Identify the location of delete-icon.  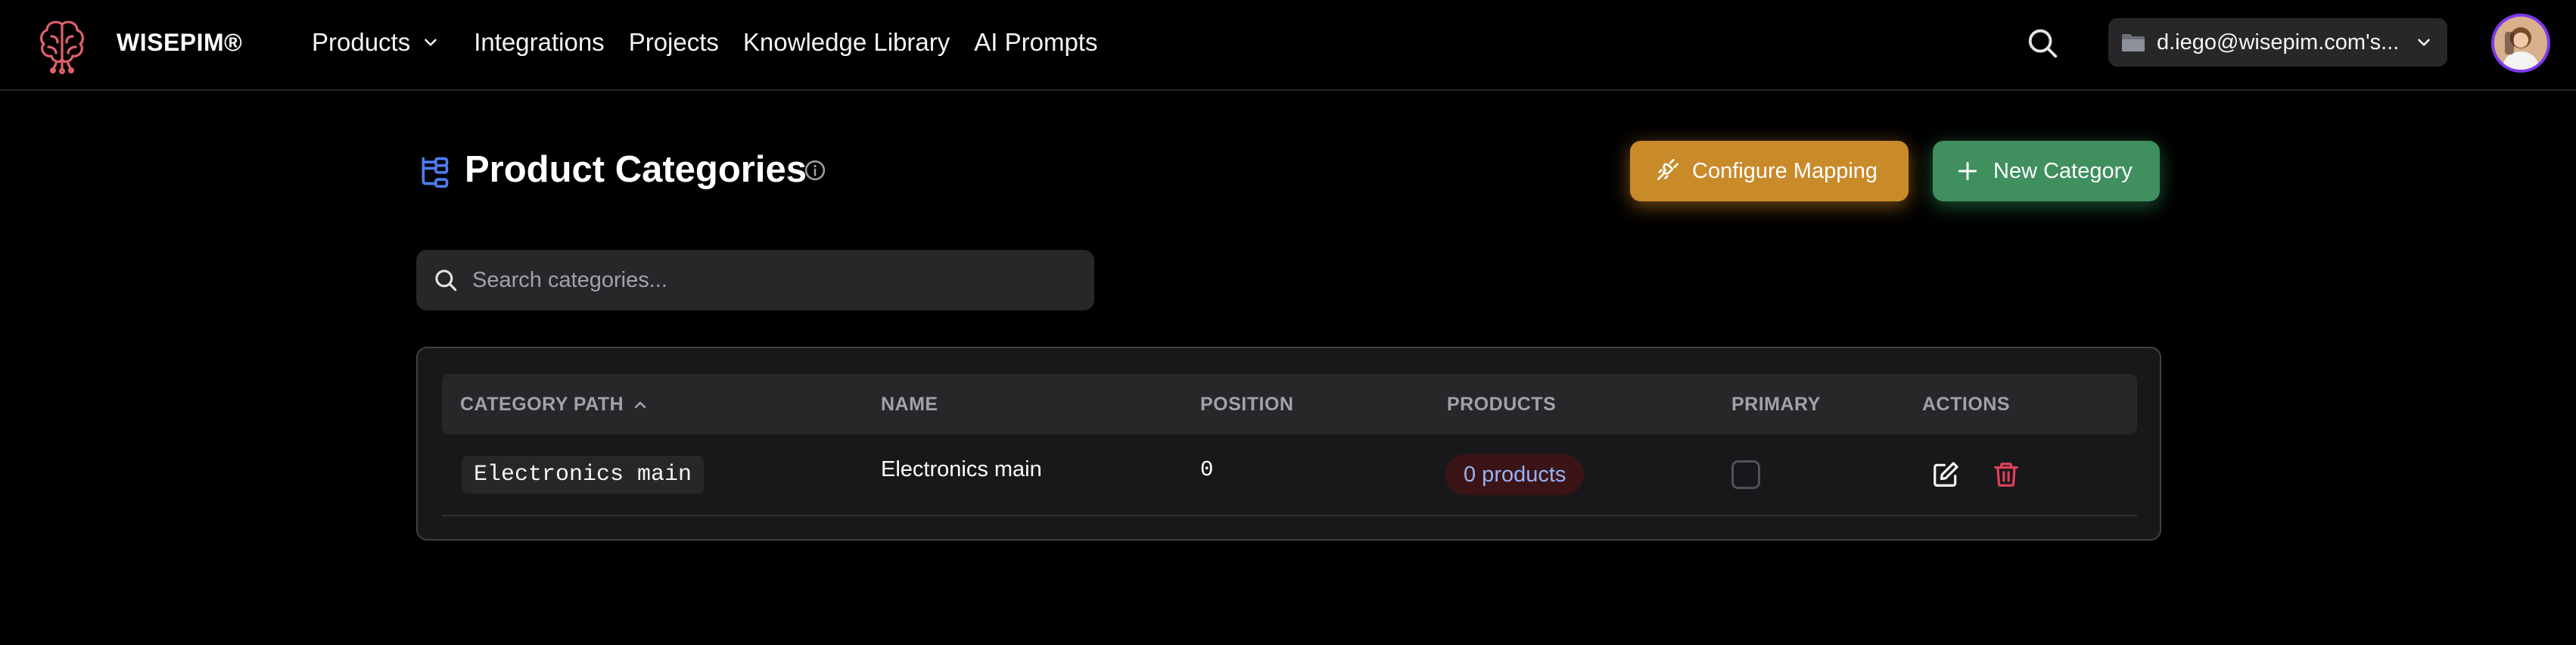
(2006, 474).